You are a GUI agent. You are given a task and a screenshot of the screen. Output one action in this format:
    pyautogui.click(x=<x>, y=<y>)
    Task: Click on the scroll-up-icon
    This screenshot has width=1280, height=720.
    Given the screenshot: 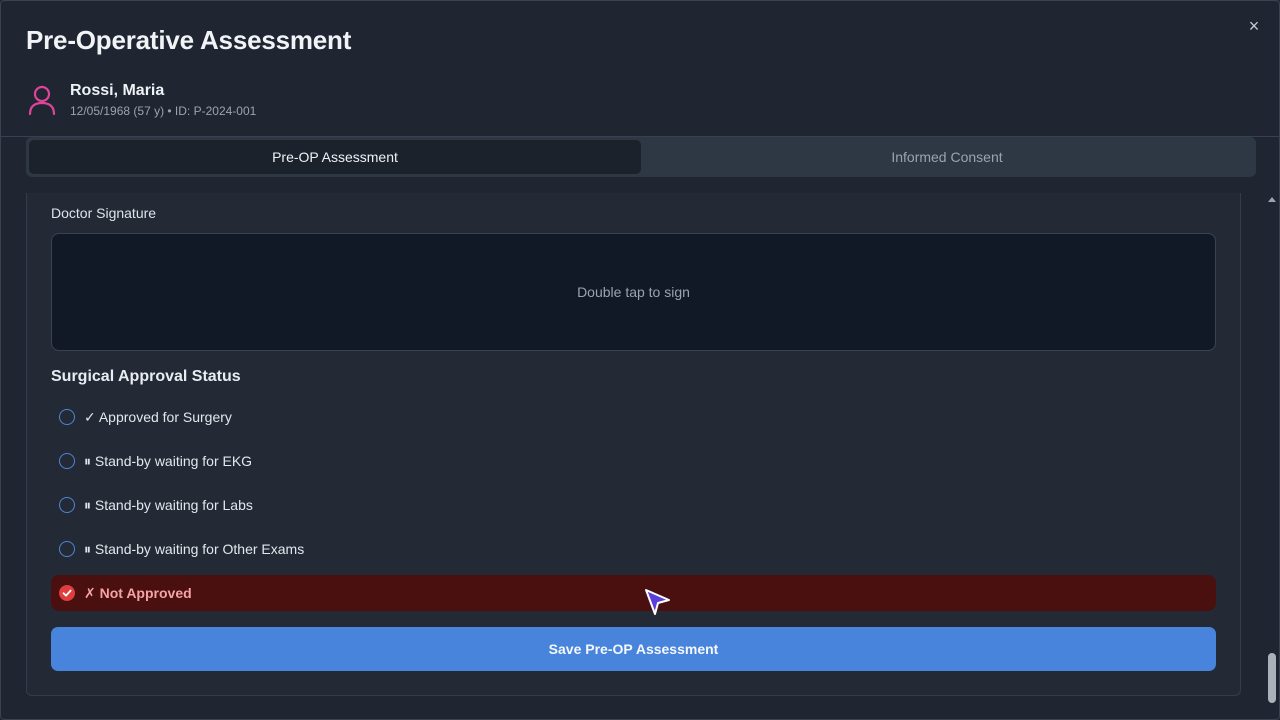 What is the action you would take?
    pyautogui.click(x=1272, y=199)
    